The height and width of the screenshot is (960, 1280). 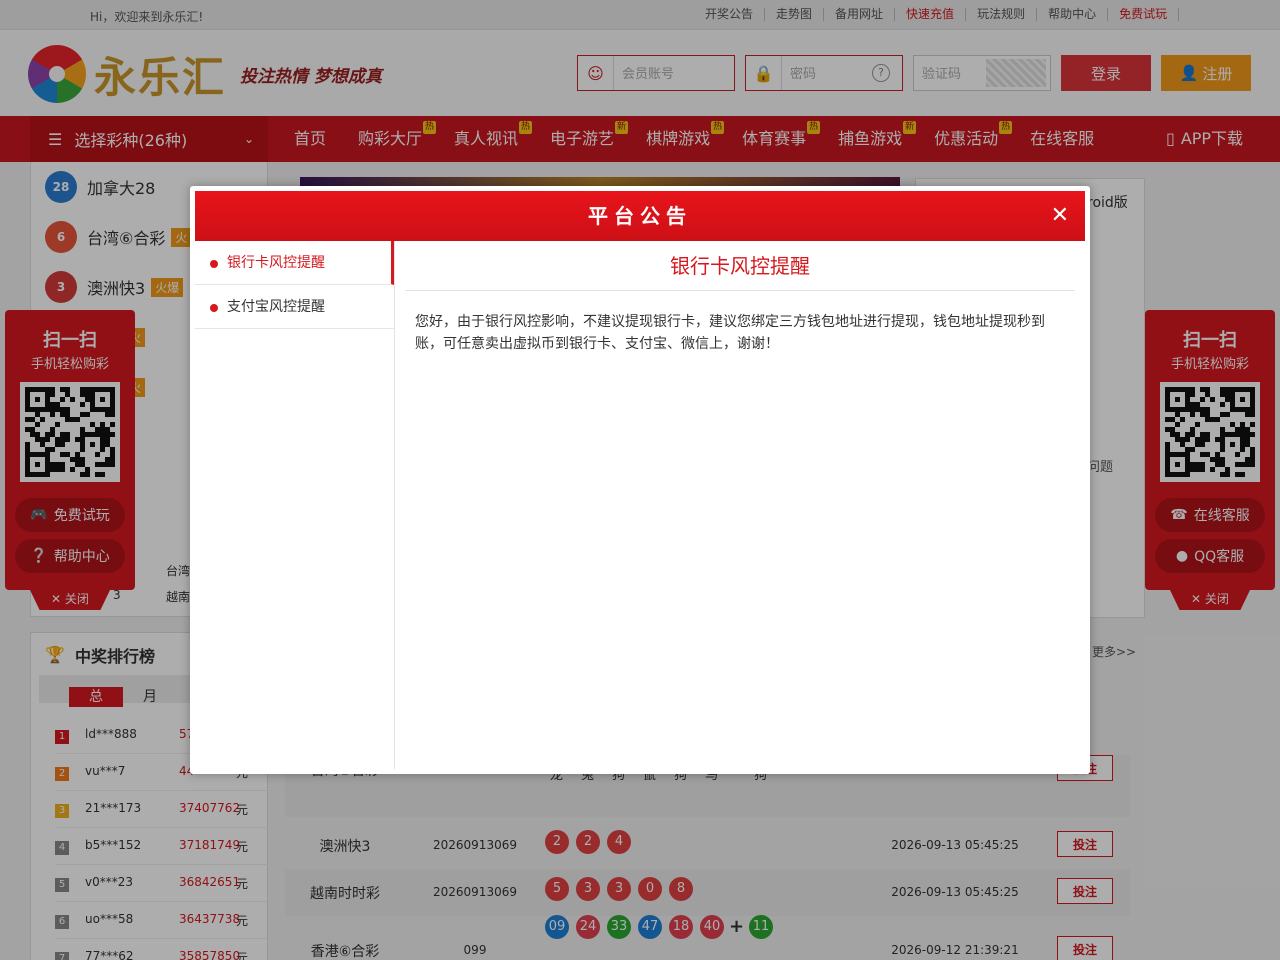 I want to click on content-title: 银行卡风控提醒, so click(x=740, y=266).